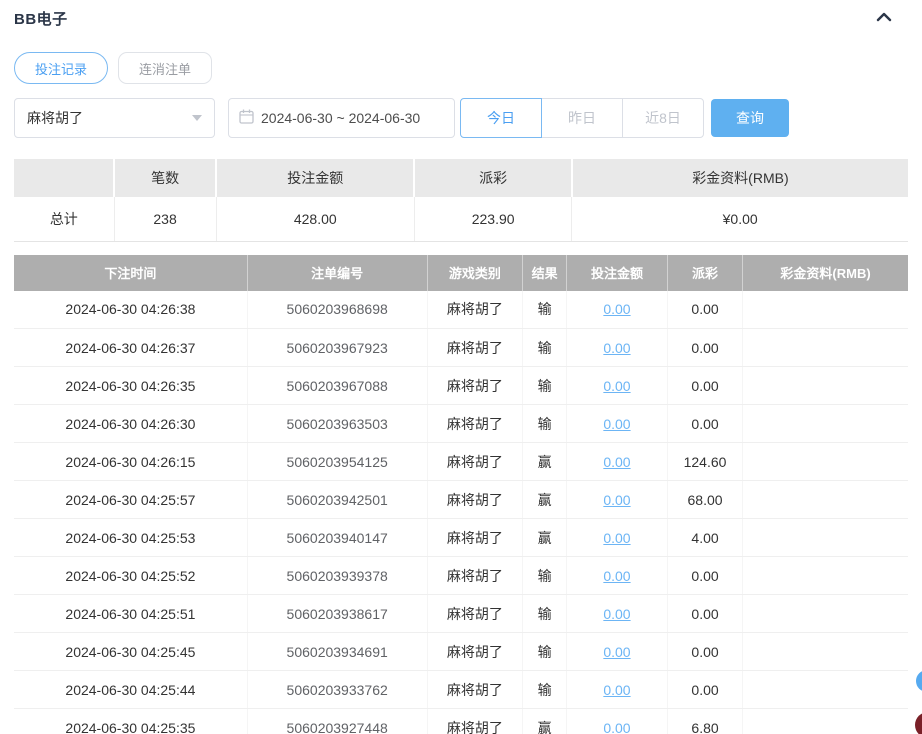 The width and height of the screenshot is (922, 734). Describe the element at coordinates (750, 118) in the screenshot. I see `query-button: 查询` at that location.